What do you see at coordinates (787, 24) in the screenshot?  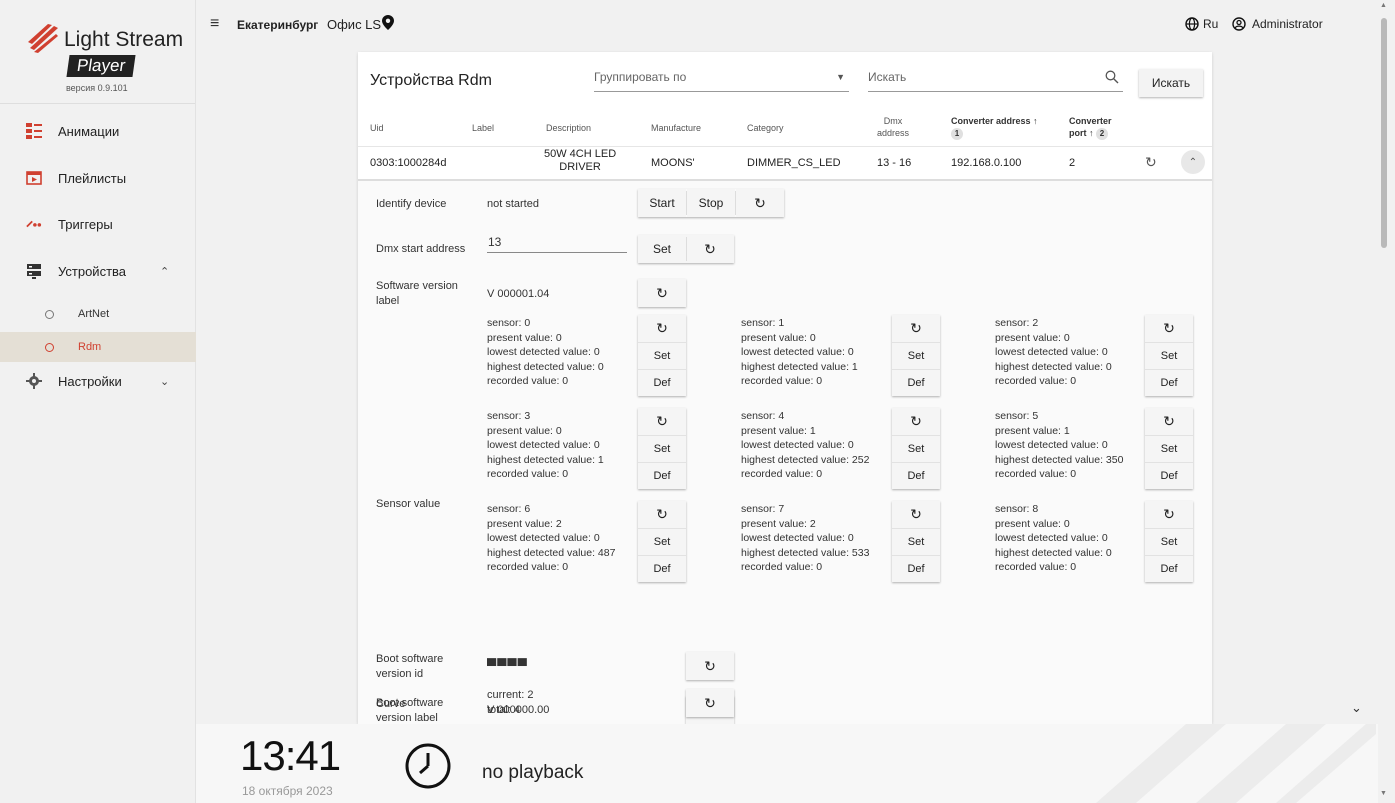 I see `top-bar: ≡ Екатеринбург Офис LS Ru Administrator` at bounding box center [787, 24].